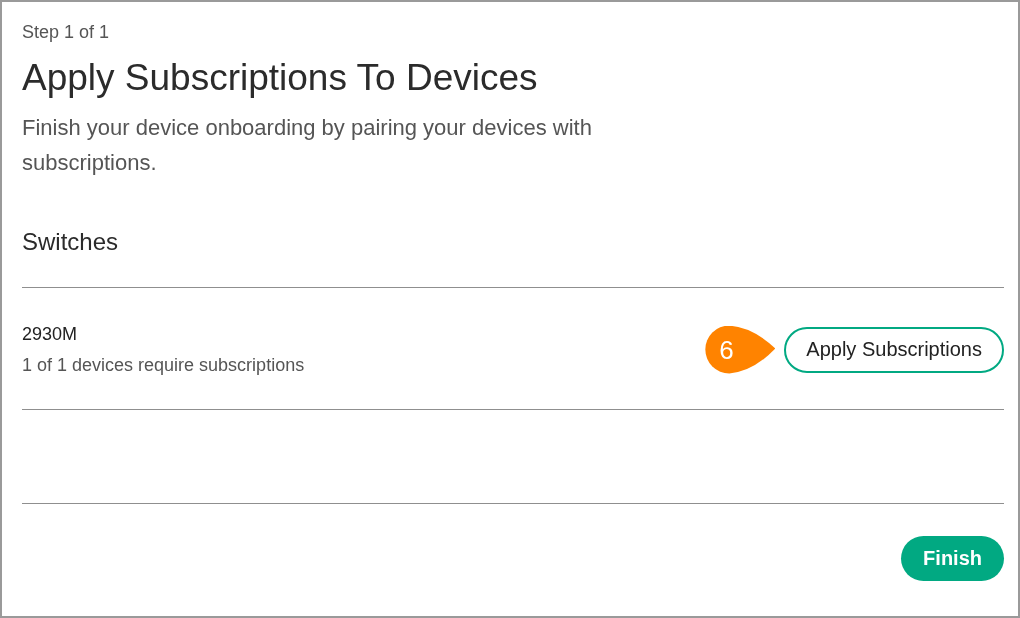 This screenshot has width=1020, height=618. I want to click on step-callout: 6, so click(740, 349).